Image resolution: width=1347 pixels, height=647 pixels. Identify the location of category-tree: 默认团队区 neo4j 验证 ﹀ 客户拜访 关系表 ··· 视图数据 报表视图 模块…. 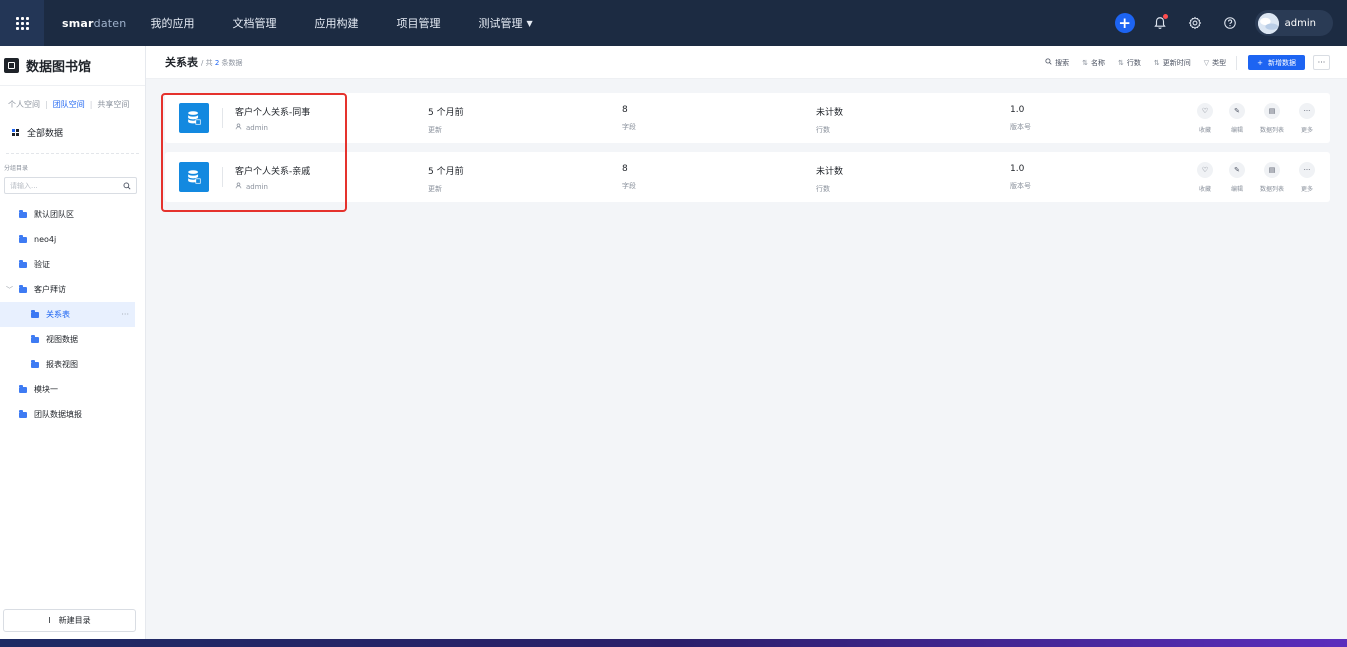
(72, 310).